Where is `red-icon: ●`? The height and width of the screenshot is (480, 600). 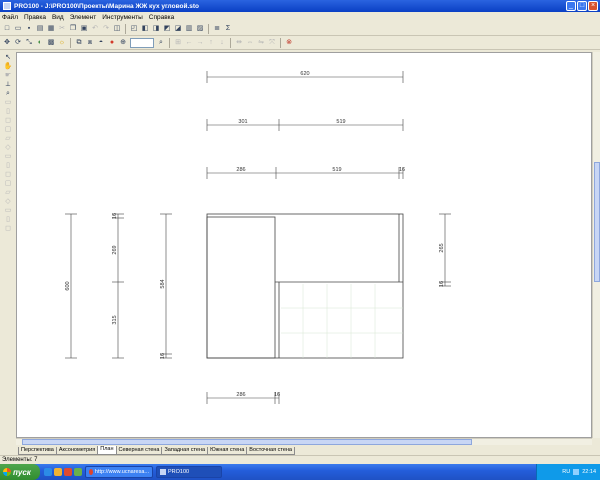 red-icon: ● is located at coordinates (112, 43).